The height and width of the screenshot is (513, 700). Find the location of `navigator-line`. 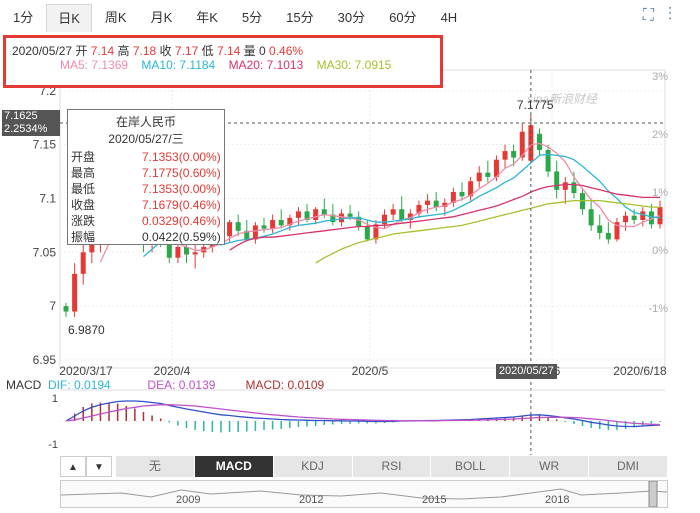

navigator-line is located at coordinates (364, 494).